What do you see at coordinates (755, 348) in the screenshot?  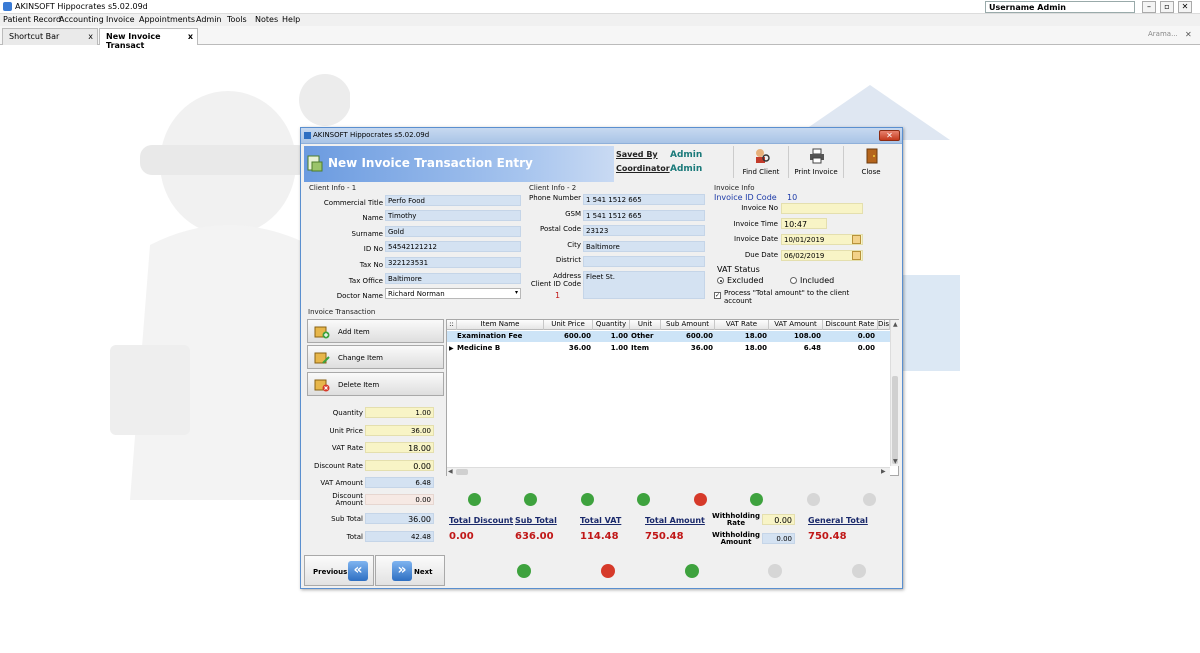 I see `cell-vat-rate: 18.00` at bounding box center [755, 348].